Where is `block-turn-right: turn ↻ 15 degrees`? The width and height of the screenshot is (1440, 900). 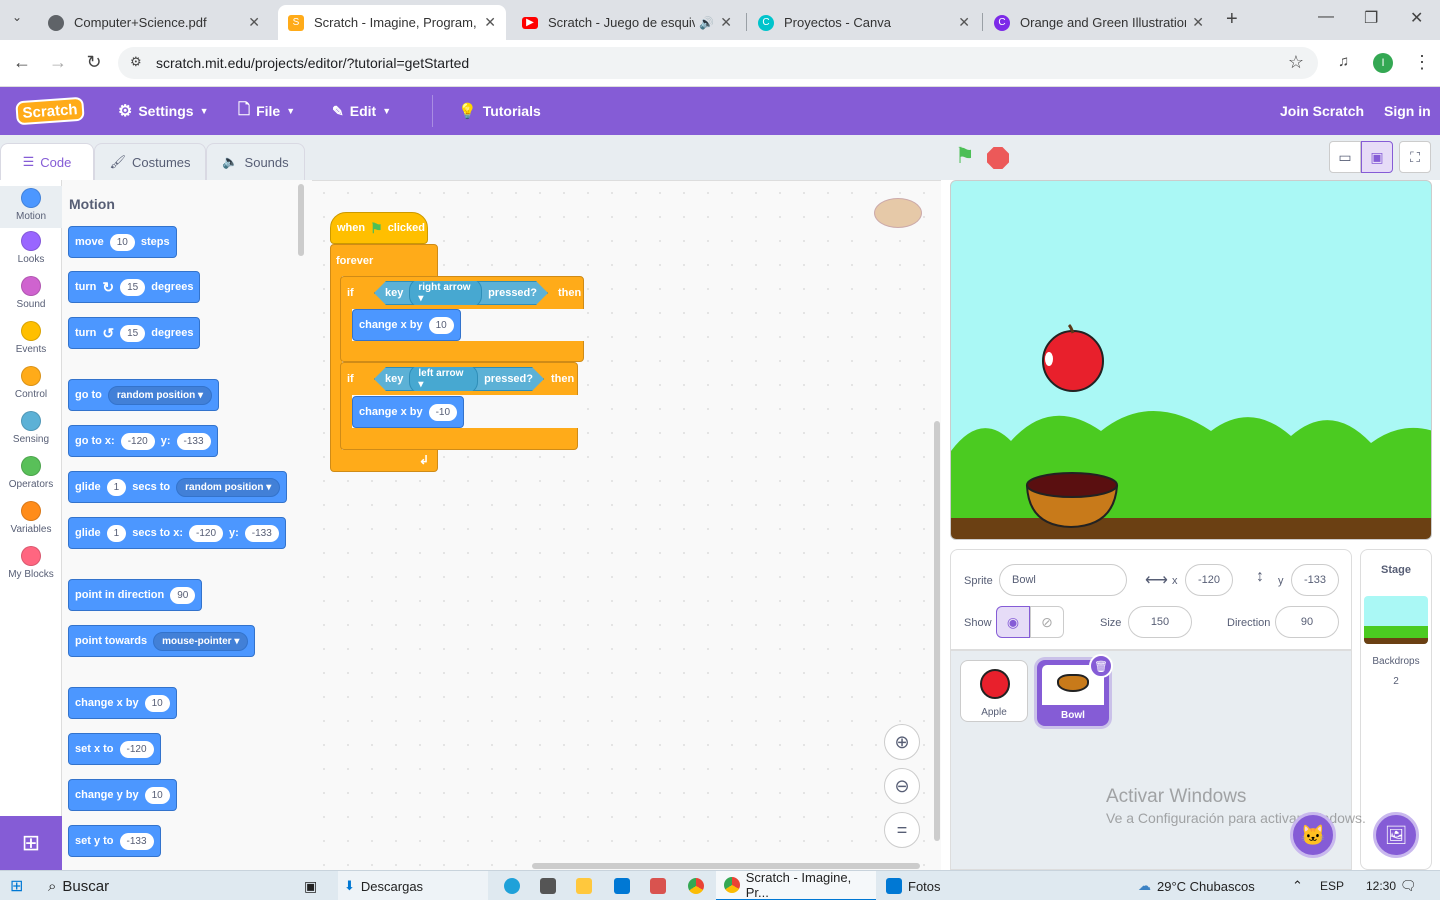
block-turn-right: turn ↻ 15 degrees is located at coordinates (134, 287).